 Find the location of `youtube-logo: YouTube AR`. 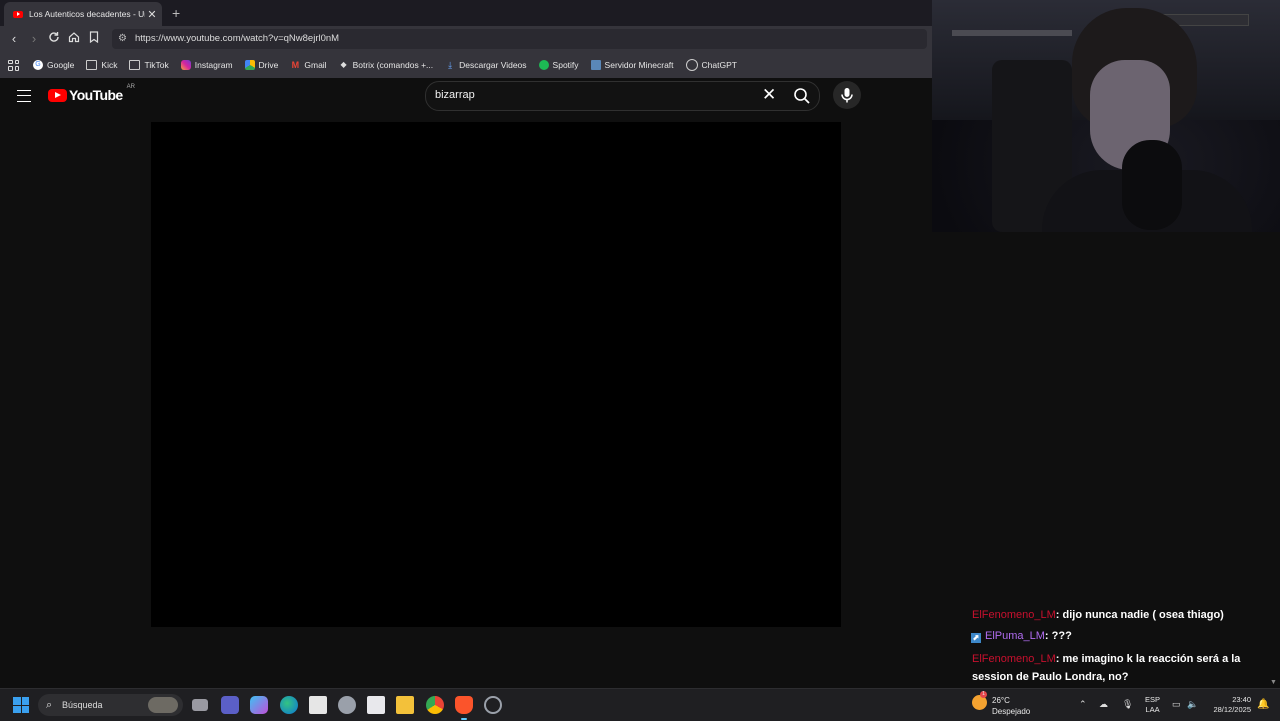

youtube-logo: YouTube AR is located at coordinates (91, 93).